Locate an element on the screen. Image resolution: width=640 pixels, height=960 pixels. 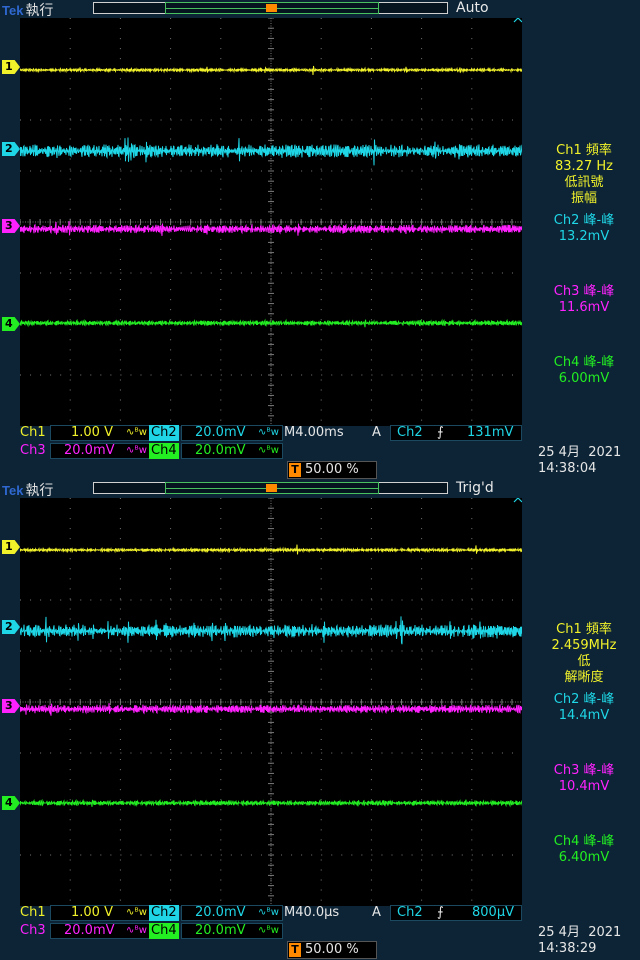
measurement-line: 10.4mV is located at coordinates (584, 786).